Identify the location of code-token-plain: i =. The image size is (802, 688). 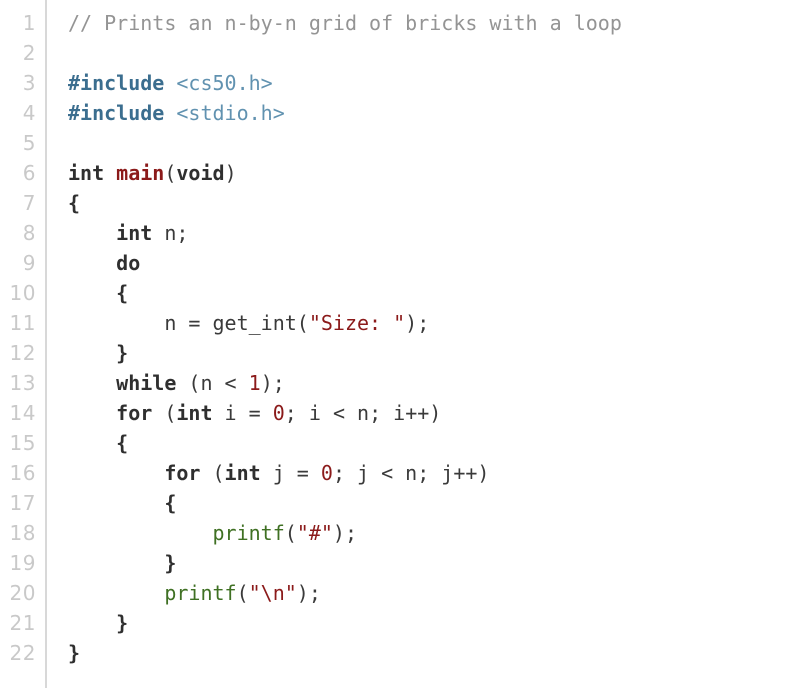
(242, 413).